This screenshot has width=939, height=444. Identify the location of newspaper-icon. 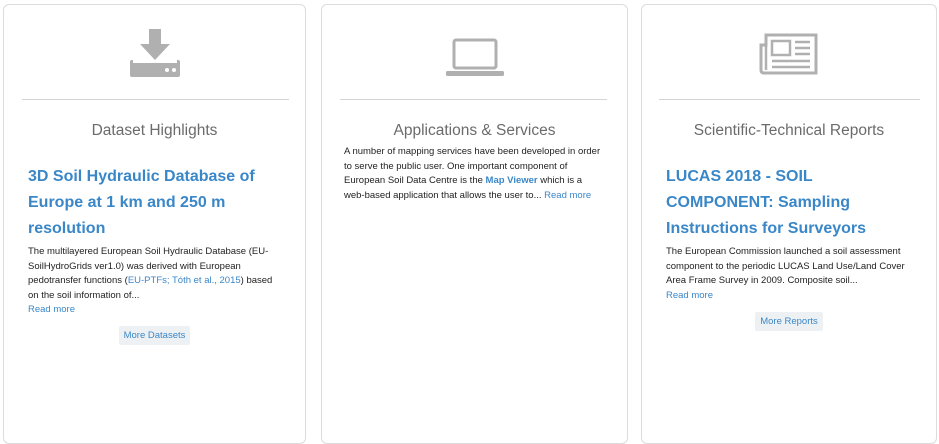
(789, 53).